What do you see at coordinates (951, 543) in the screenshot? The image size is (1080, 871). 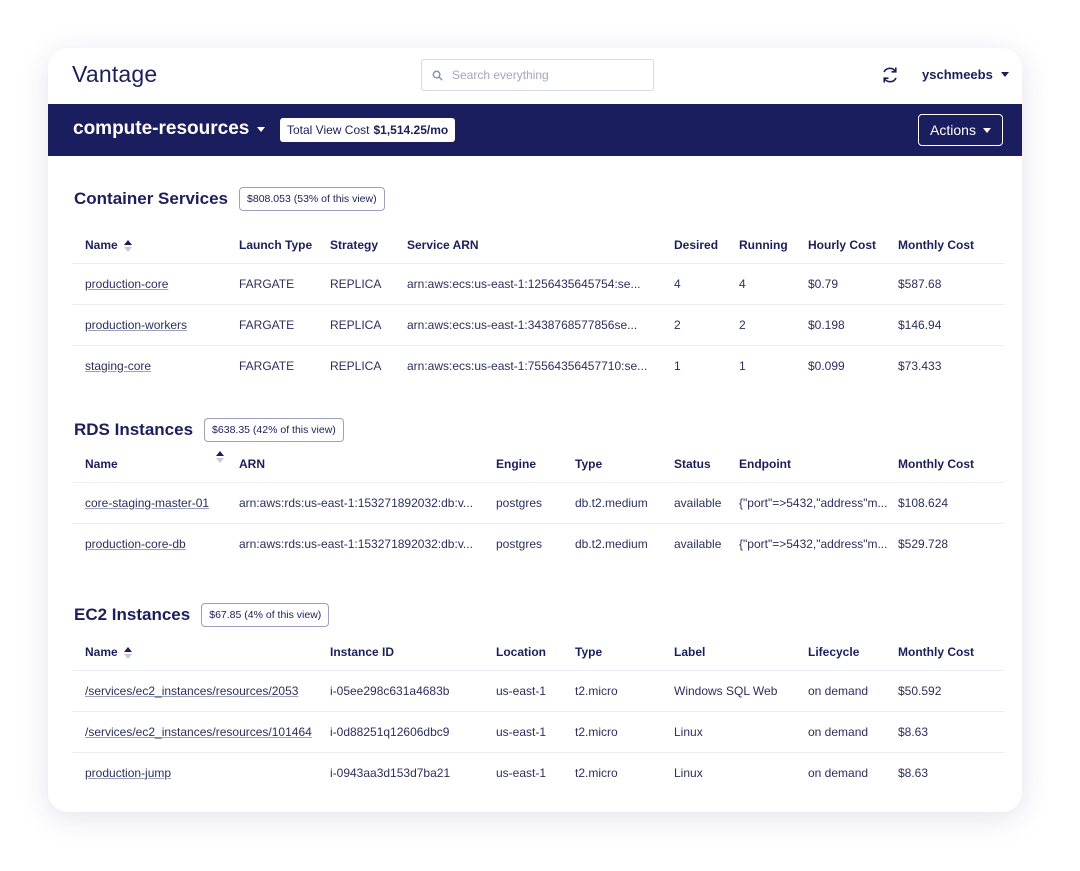 I see `table-cell: $529.728` at bounding box center [951, 543].